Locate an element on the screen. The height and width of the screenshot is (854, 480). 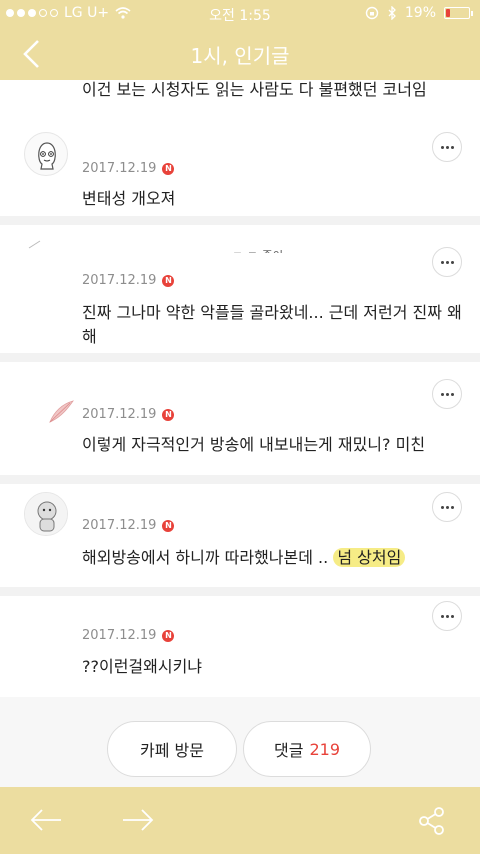
post-body-text: 이건 보는 시청자도 읽는 사람도 다 불편했던 코너임 is located at coordinates (254, 89).